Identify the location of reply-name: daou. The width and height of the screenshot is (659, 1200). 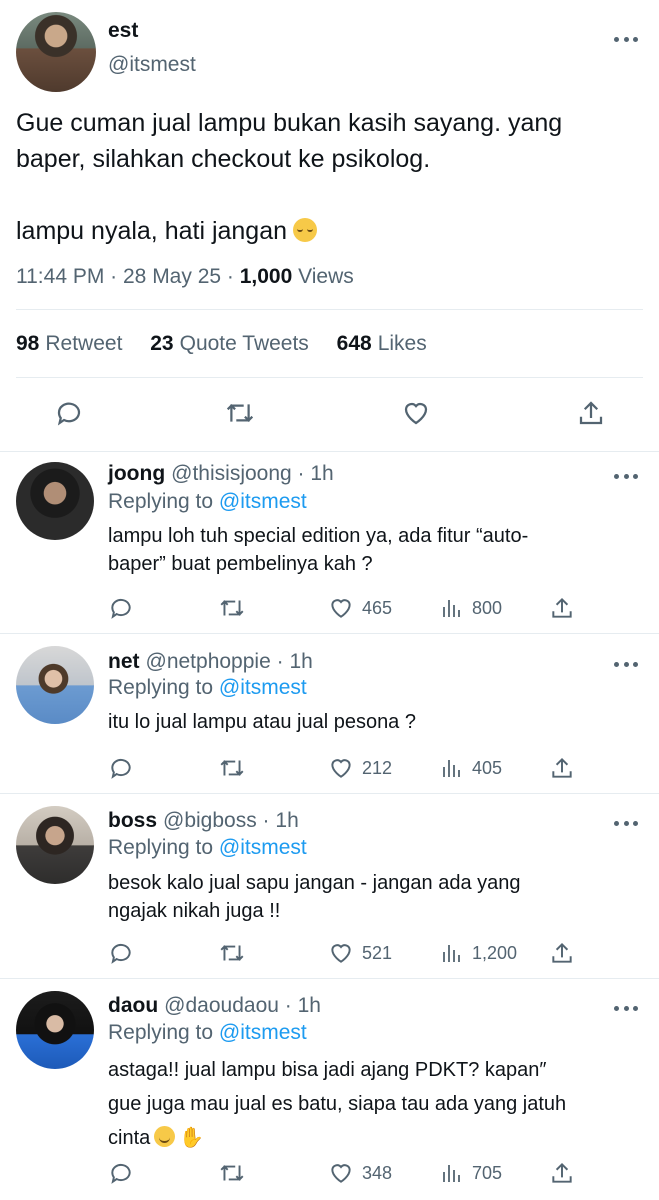
(133, 1005).